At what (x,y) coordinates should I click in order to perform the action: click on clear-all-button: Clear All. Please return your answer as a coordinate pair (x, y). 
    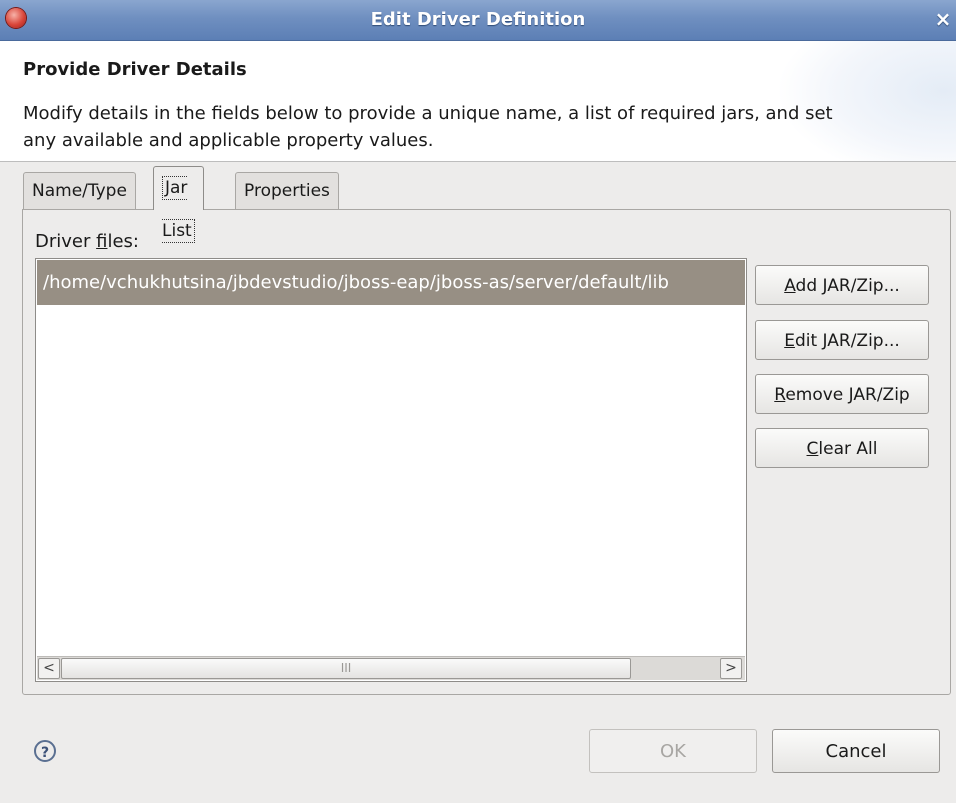
    Looking at the image, I should click on (842, 448).